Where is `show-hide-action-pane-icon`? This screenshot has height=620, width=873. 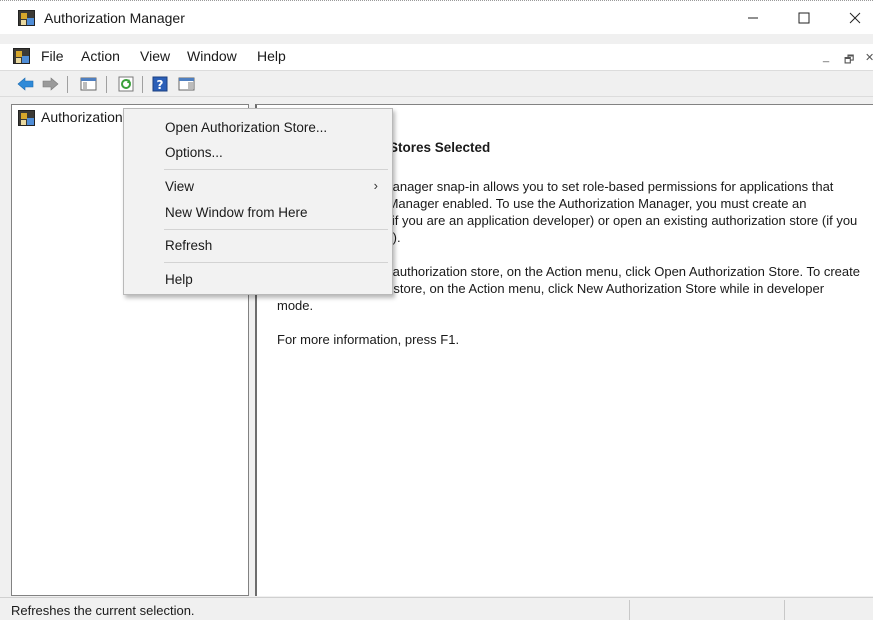 show-hide-action-pane-icon is located at coordinates (186, 84).